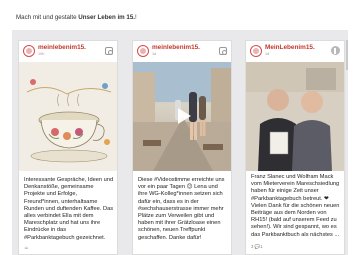 This screenshot has width=355, height=255. I want to click on feed-scrollbar, so click(347, 55).